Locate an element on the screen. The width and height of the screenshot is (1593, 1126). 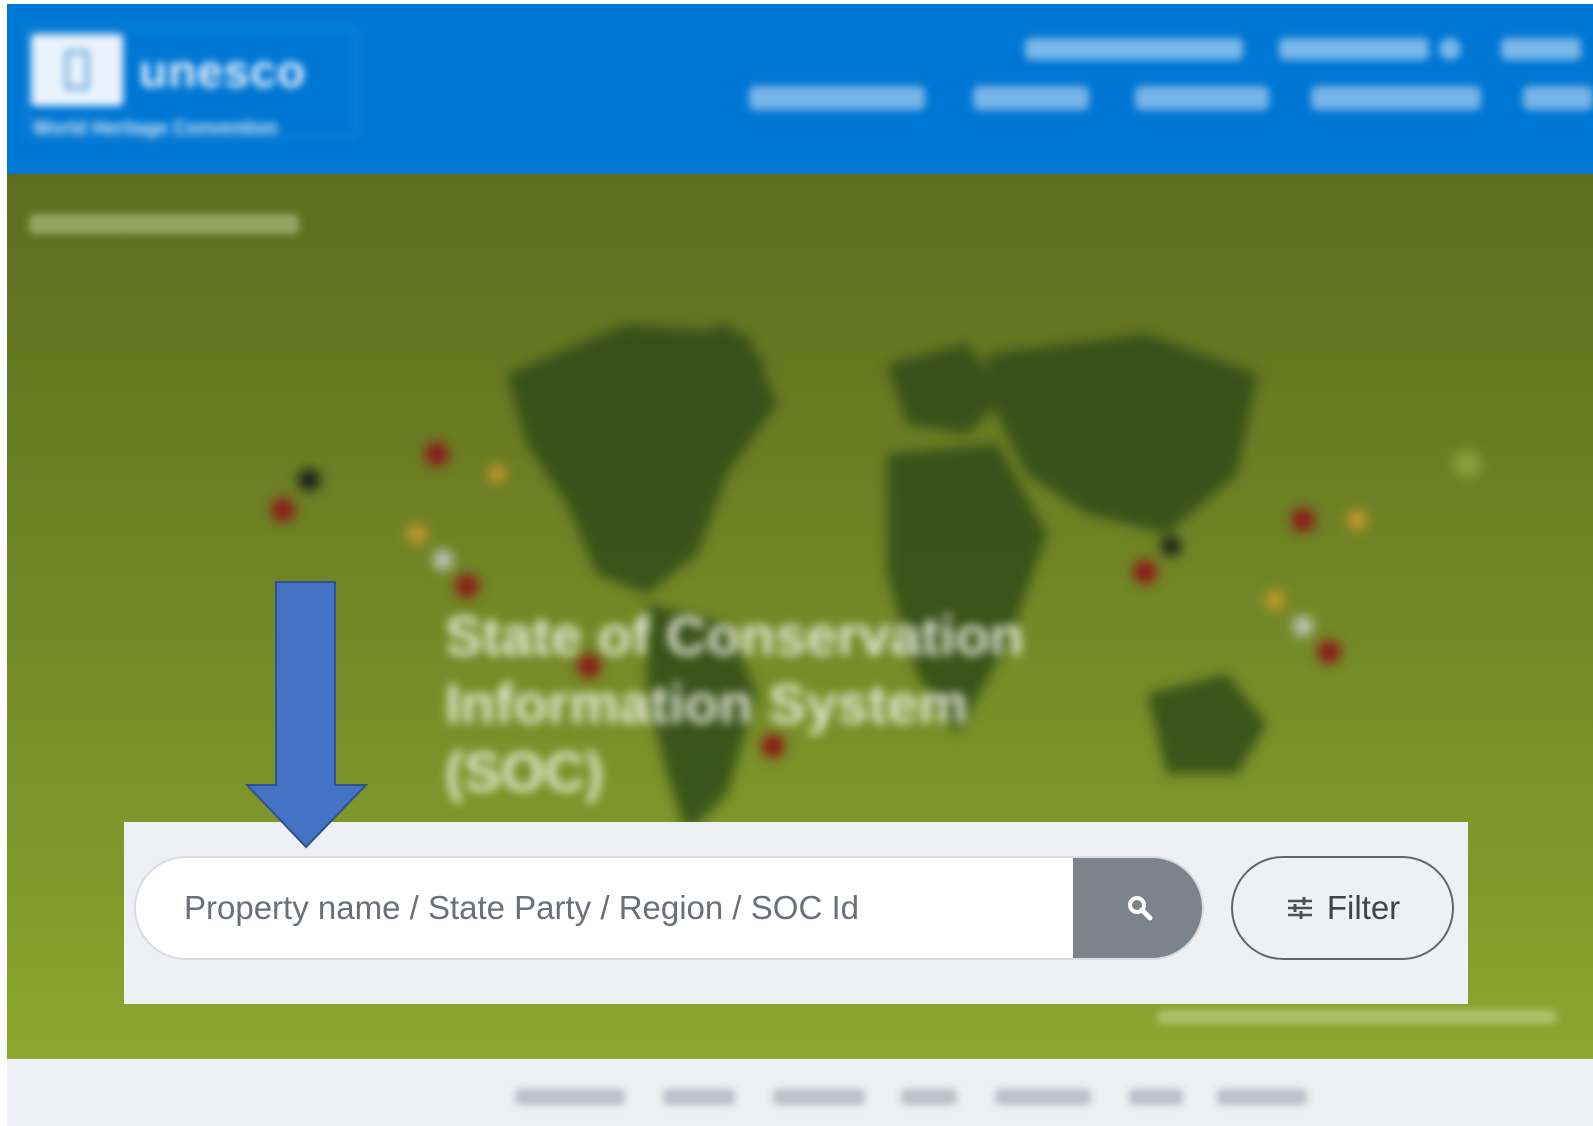
filter-button: Filter is located at coordinates (1342, 908).